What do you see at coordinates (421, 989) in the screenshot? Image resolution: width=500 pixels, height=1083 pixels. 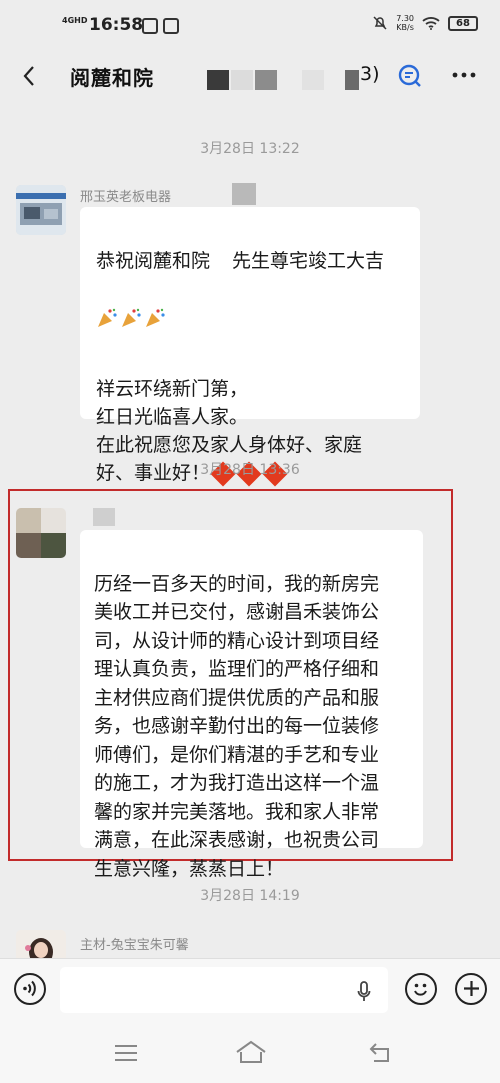 I see `emoji-icon` at bounding box center [421, 989].